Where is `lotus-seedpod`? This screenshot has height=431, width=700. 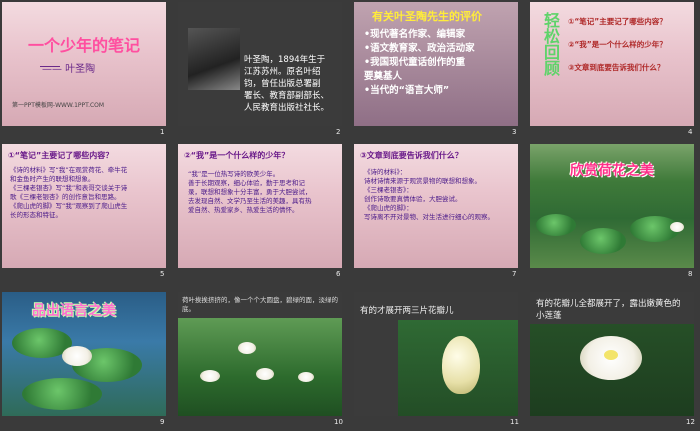
lotus-seedpod is located at coordinates (611, 355).